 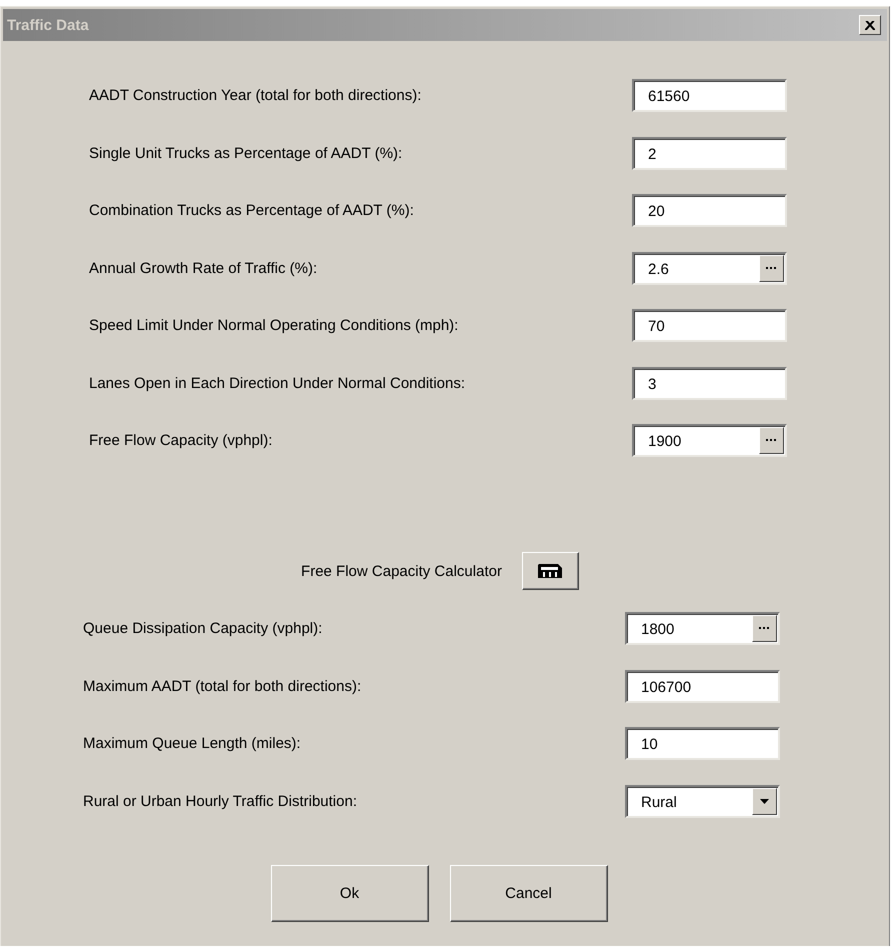 I want to click on input-field: 2.6, so click(x=709, y=268).